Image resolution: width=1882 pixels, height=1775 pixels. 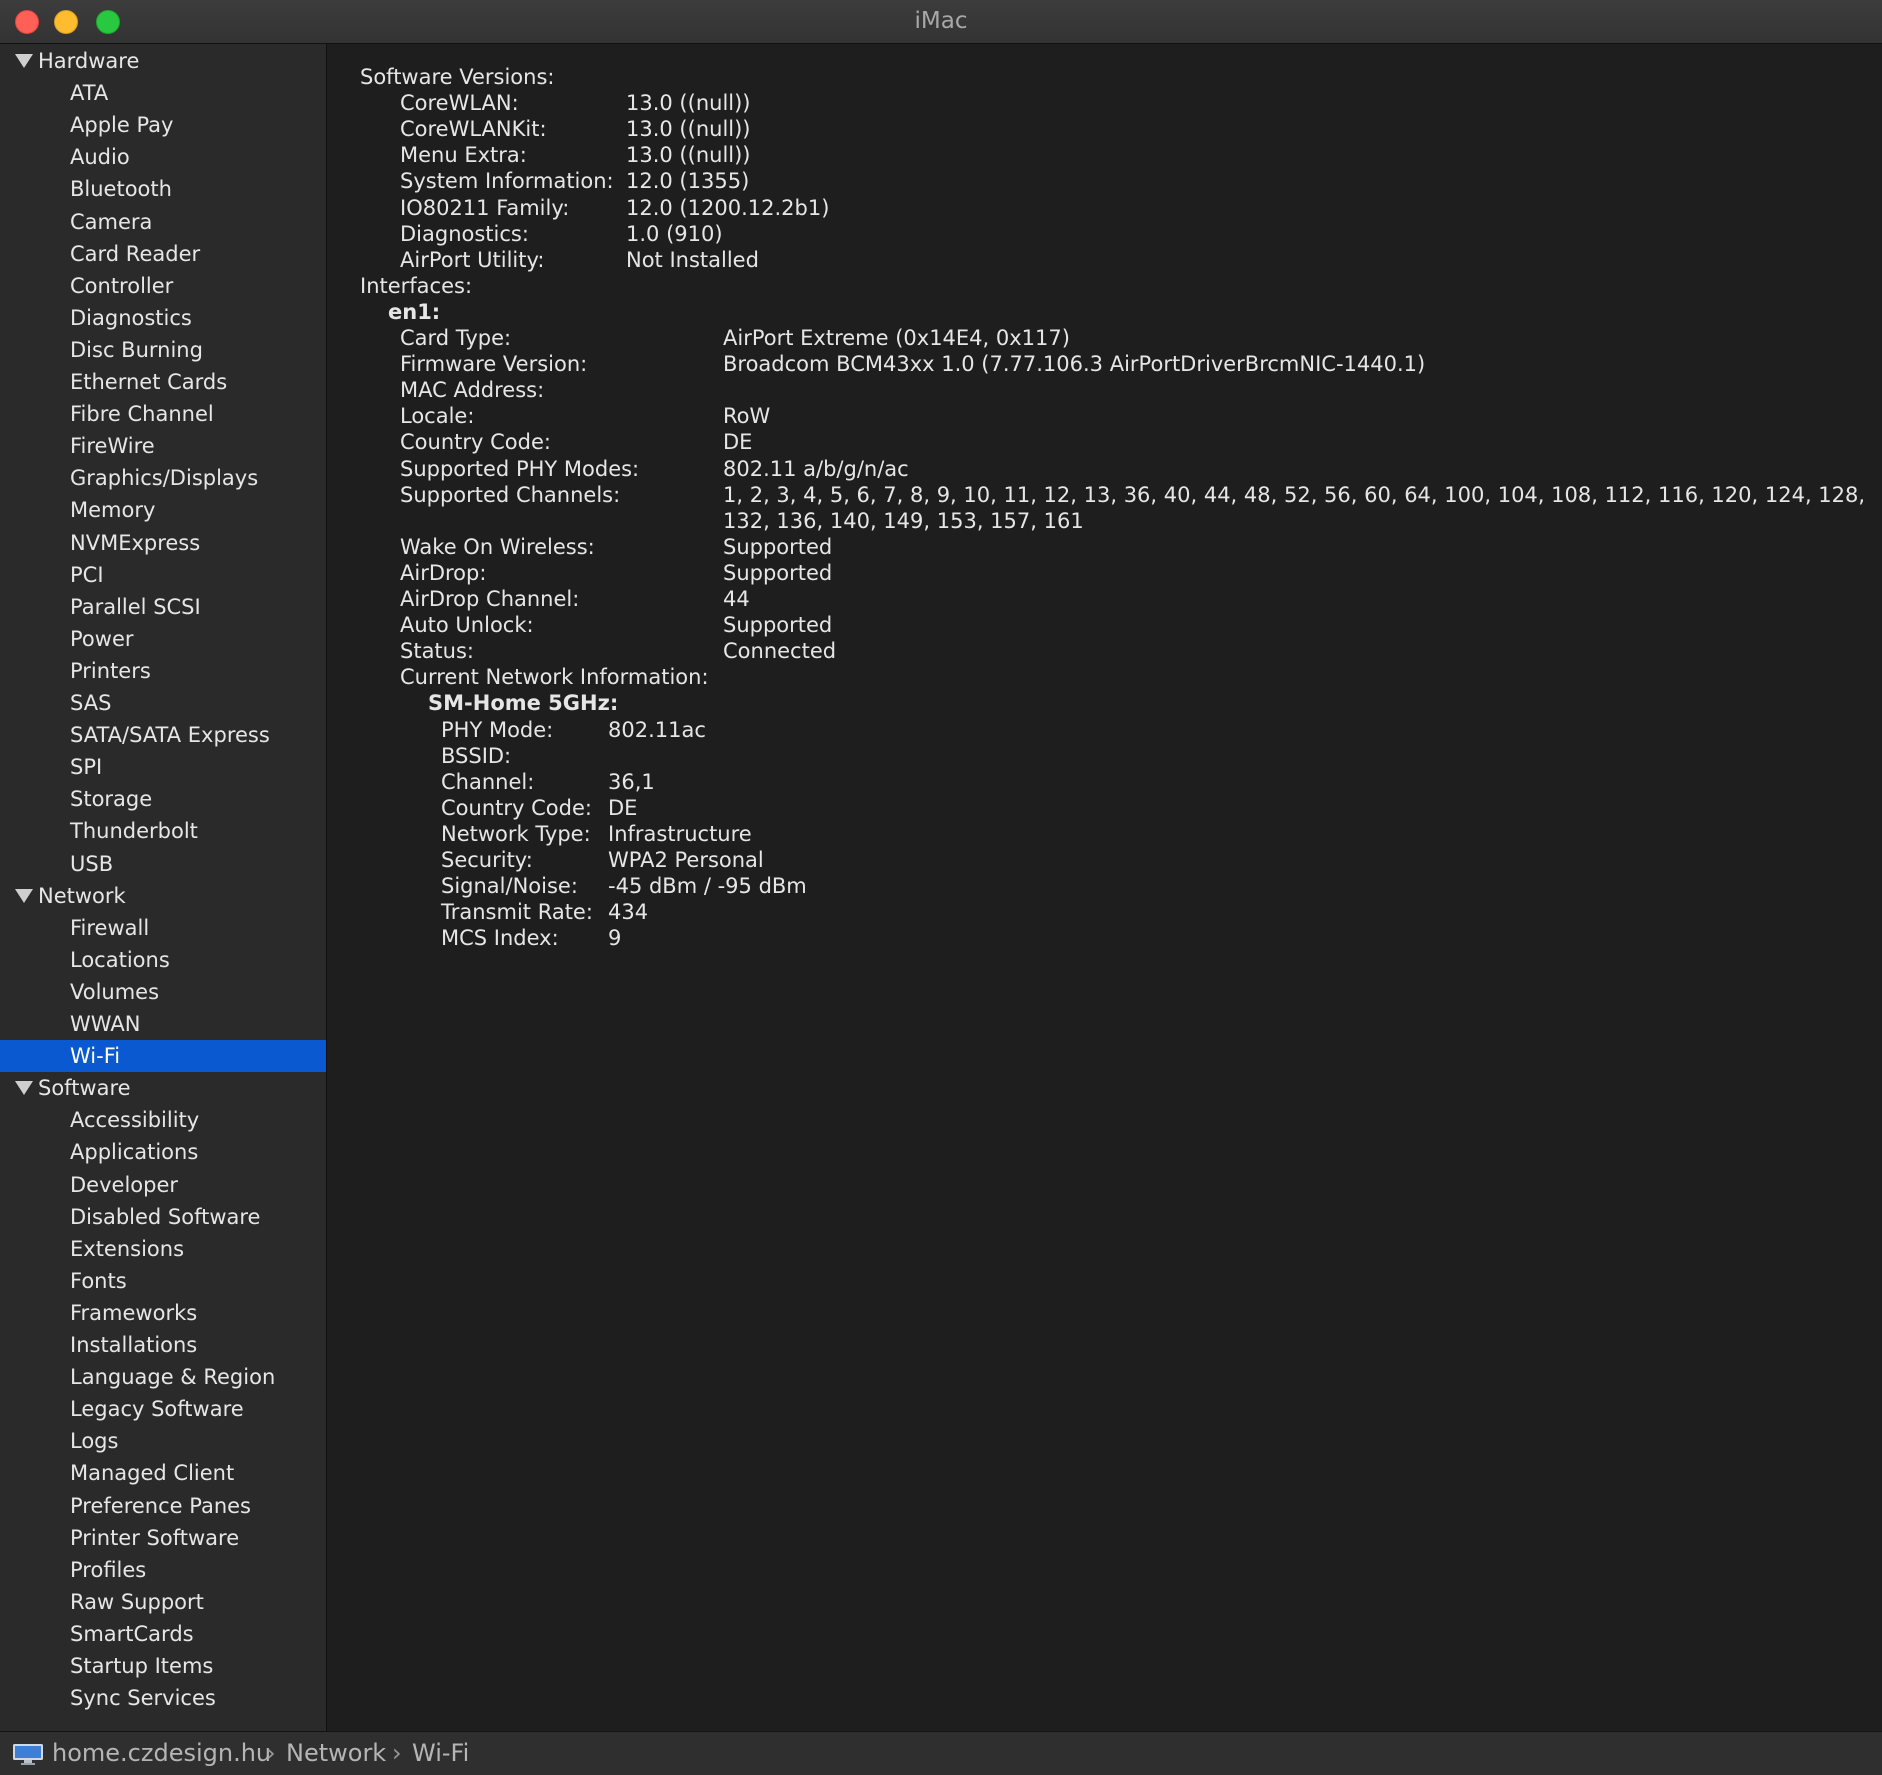 I want to click on sidebar-item-card-reader: Card Reader, so click(x=163, y=254).